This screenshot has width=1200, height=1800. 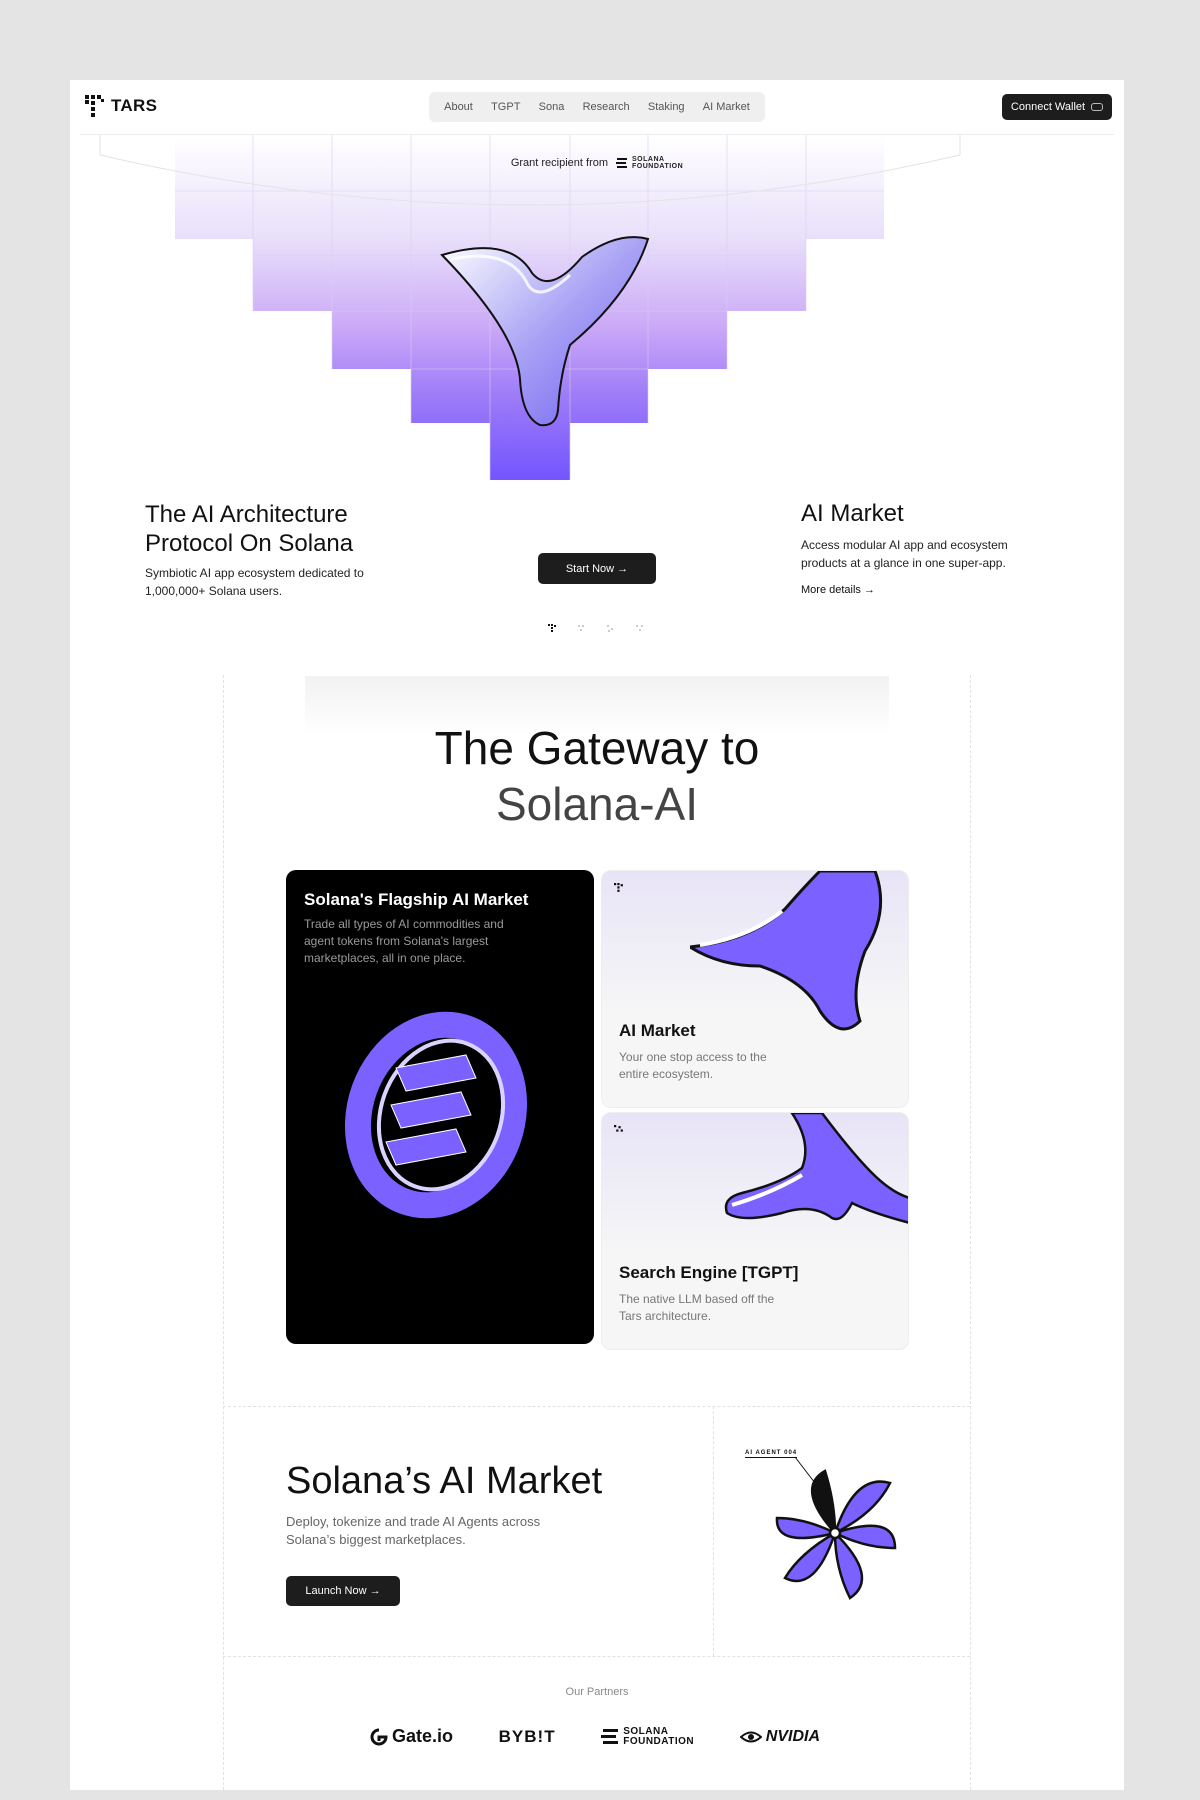 I want to click on partner-nvidia: NVIDIA, so click(x=779, y=1736).